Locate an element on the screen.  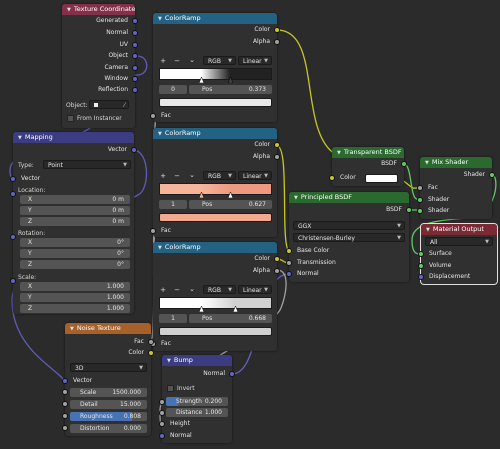
socket-alpha-out is located at coordinates (277, 157).